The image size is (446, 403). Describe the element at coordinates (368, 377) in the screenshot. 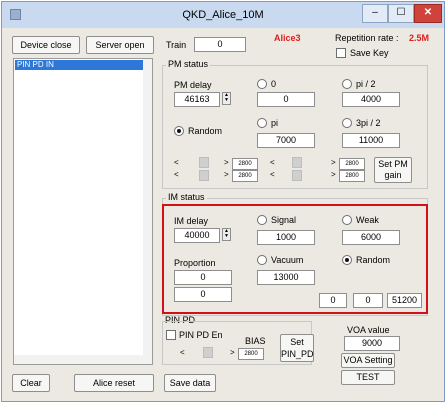

I see `test-button: TEST` at that location.